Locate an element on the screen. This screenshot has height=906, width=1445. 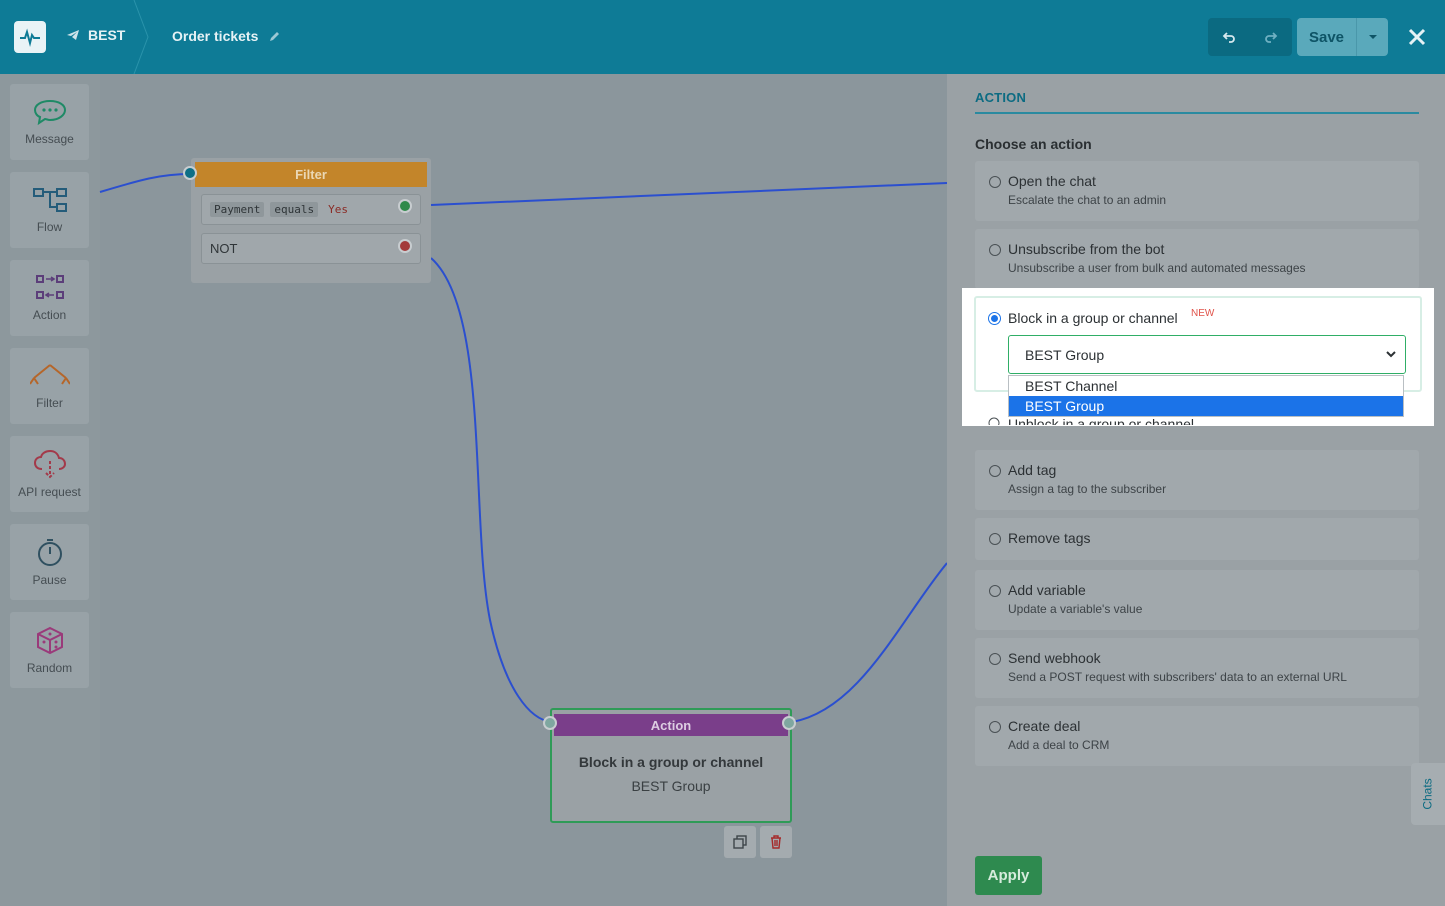
history-controls is located at coordinates (1250, 37).